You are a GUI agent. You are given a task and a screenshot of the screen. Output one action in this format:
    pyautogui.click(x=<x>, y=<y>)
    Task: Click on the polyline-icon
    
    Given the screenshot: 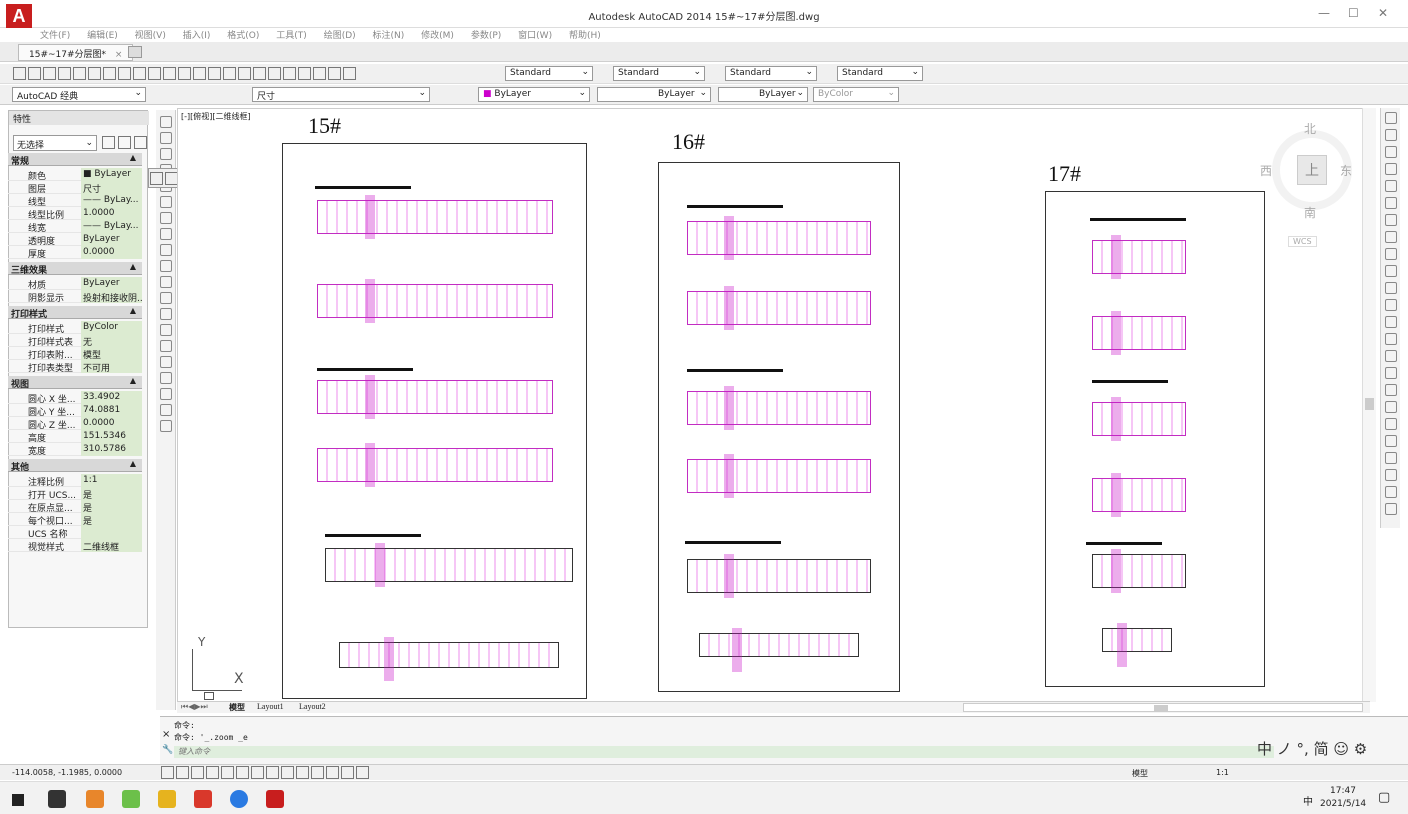 What is the action you would take?
    pyautogui.click(x=166, y=154)
    